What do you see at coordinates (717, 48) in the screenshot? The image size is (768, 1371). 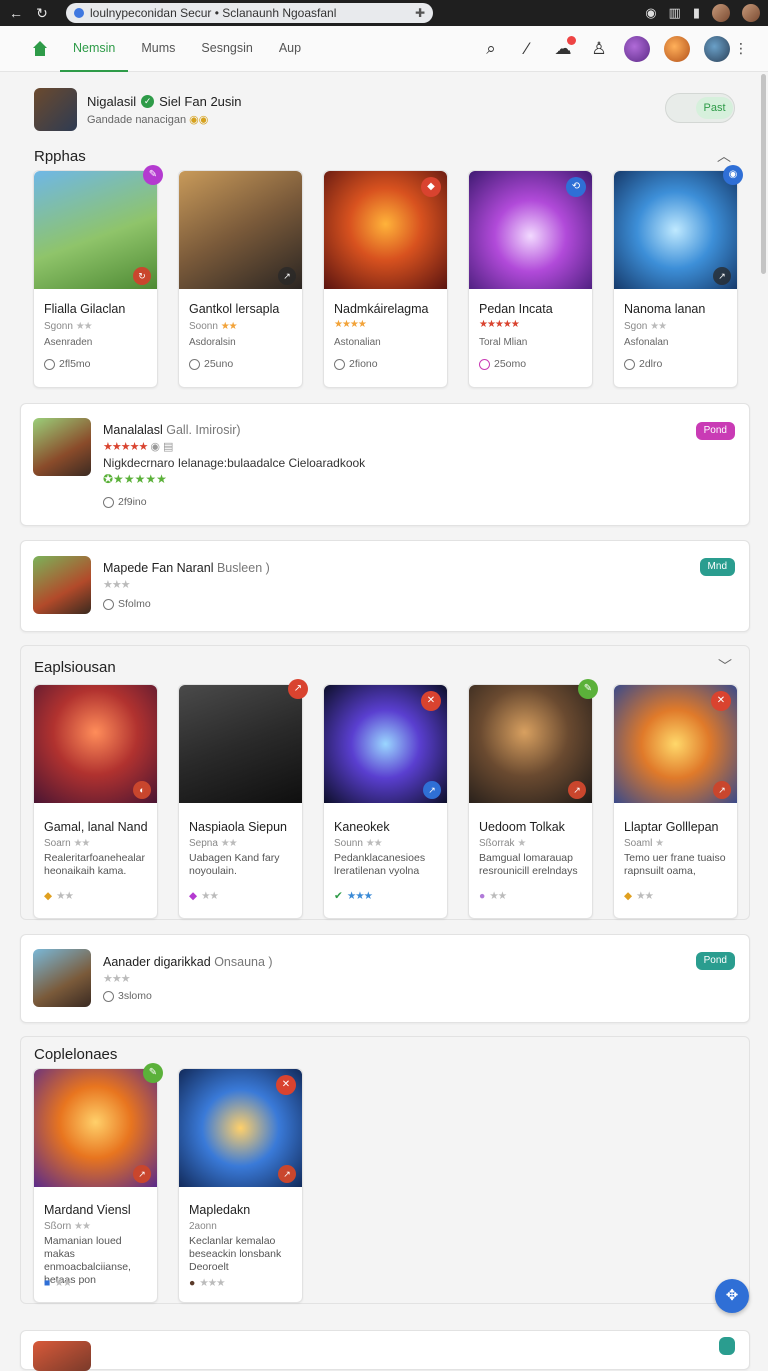 I see `avatar-user` at bounding box center [717, 48].